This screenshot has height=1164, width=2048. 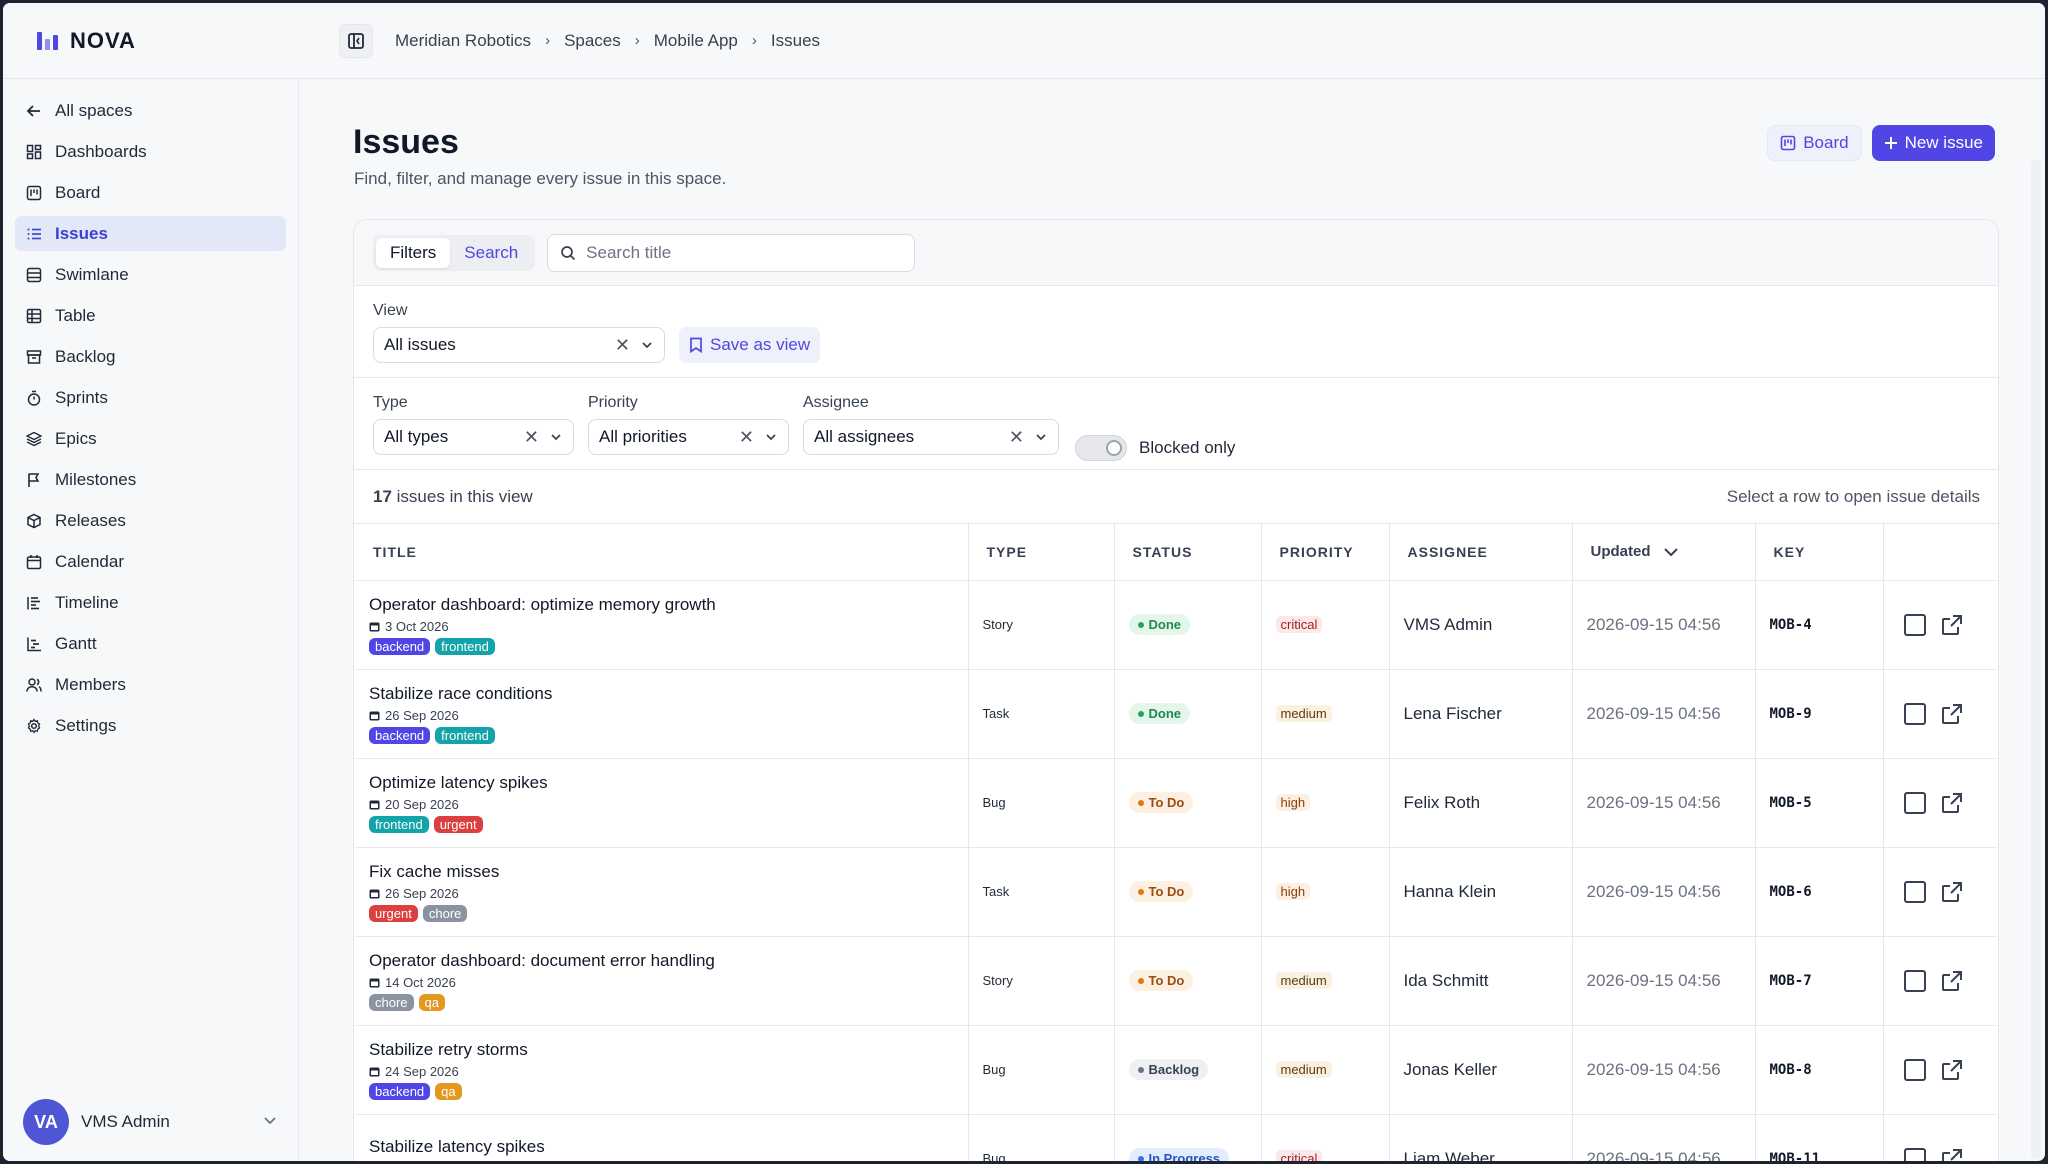 I want to click on new-issue-button: New issue, so click(x=1933, y=143).